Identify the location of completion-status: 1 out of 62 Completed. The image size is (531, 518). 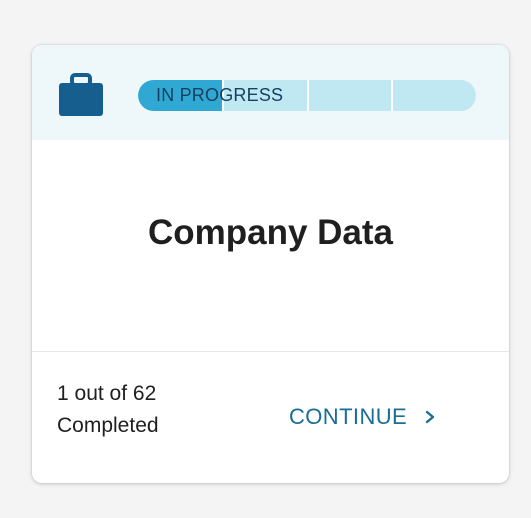
(108, 410).